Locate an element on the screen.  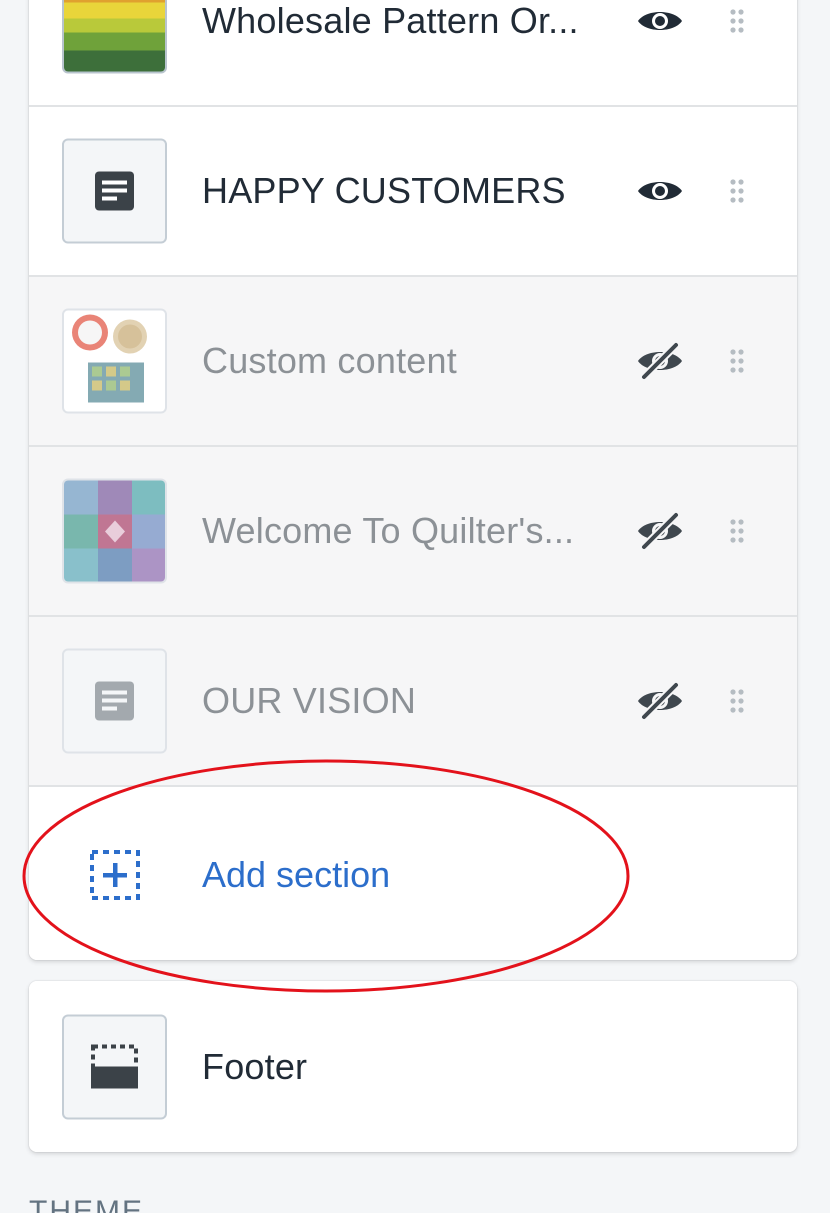
quilt-image is located at coordinates (114, 531).